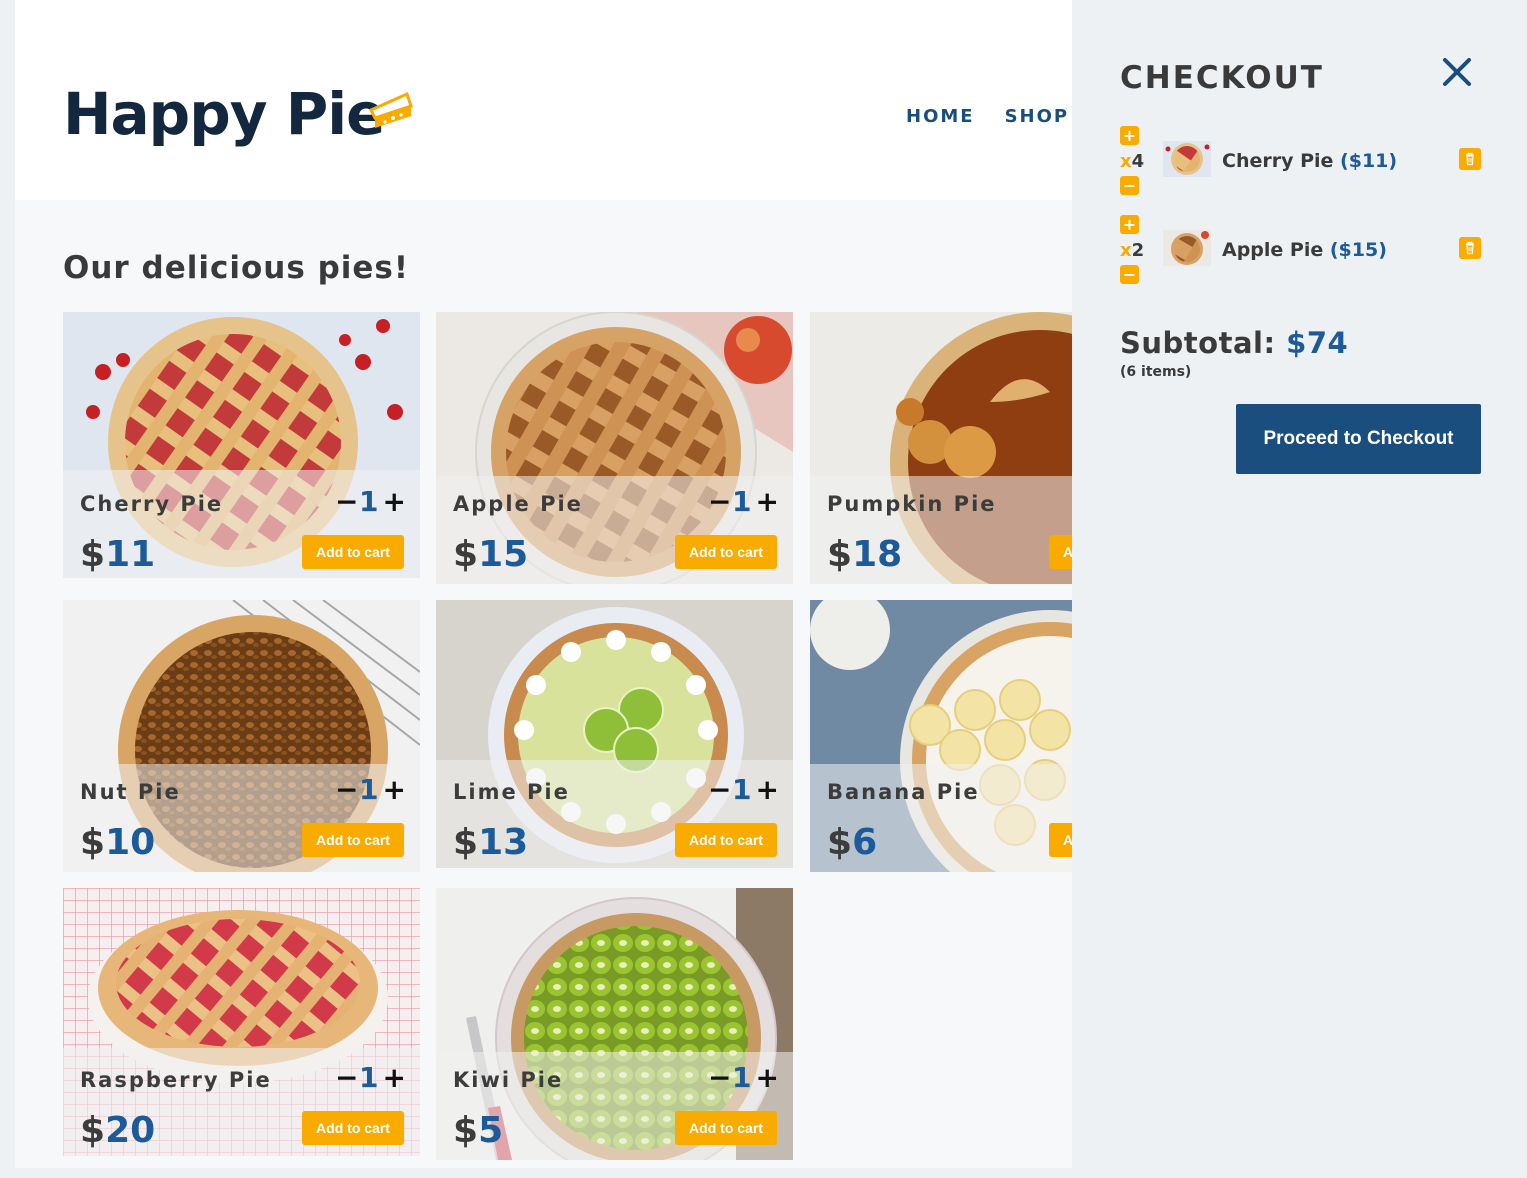  What do you see at coordinates (390, 109) in the screenshot?
I see `pie-slice-icon` at bounding box center [390, 109].